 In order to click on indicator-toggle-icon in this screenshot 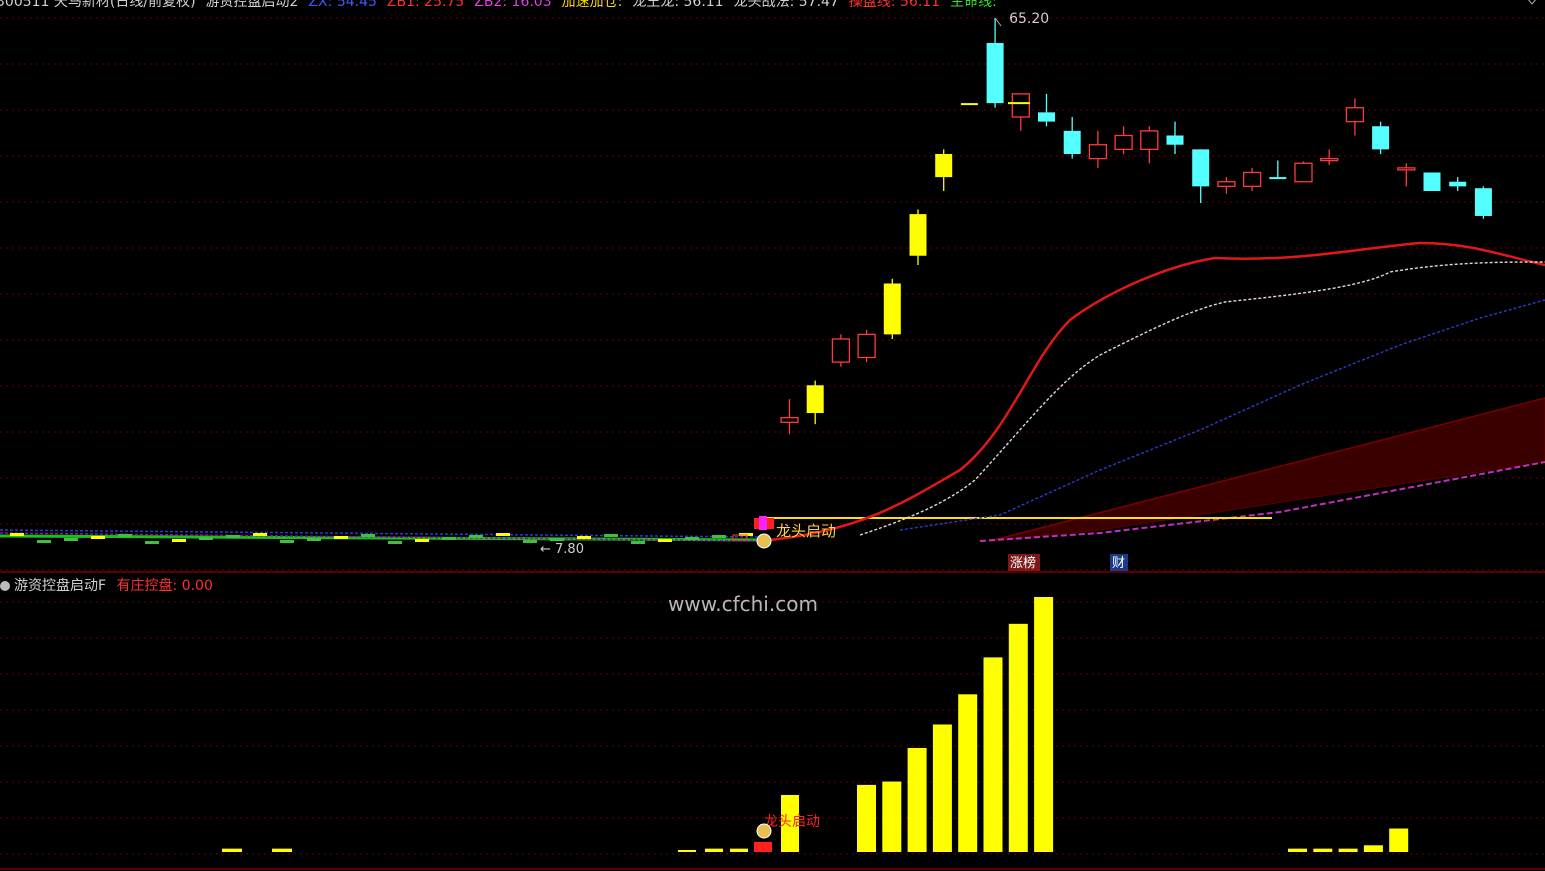, I will do `click(5, 586)`.